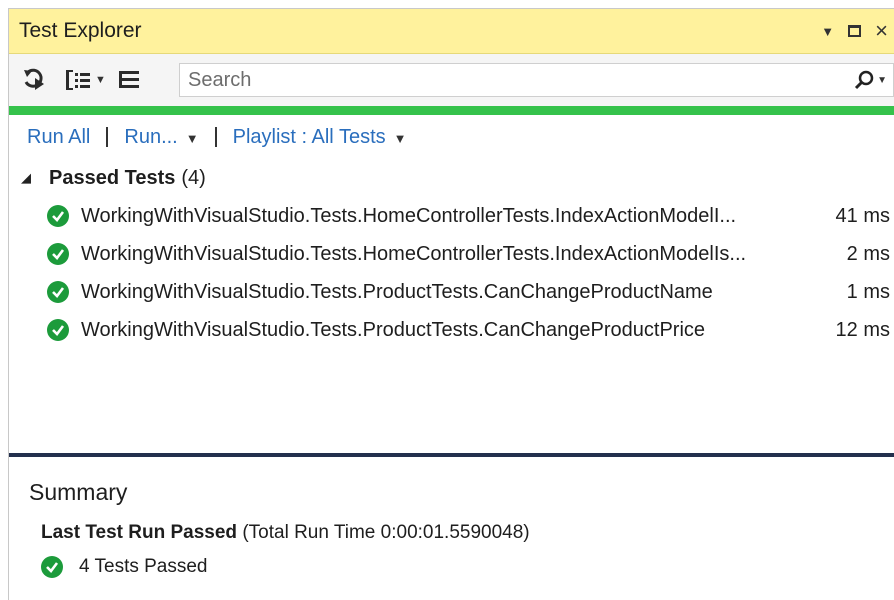 The width and height of the screenshot is (894, 600). What do you see at coordinates (517, 80) in the screenshot?
I see `search-input` at bounding box center [517, 80].